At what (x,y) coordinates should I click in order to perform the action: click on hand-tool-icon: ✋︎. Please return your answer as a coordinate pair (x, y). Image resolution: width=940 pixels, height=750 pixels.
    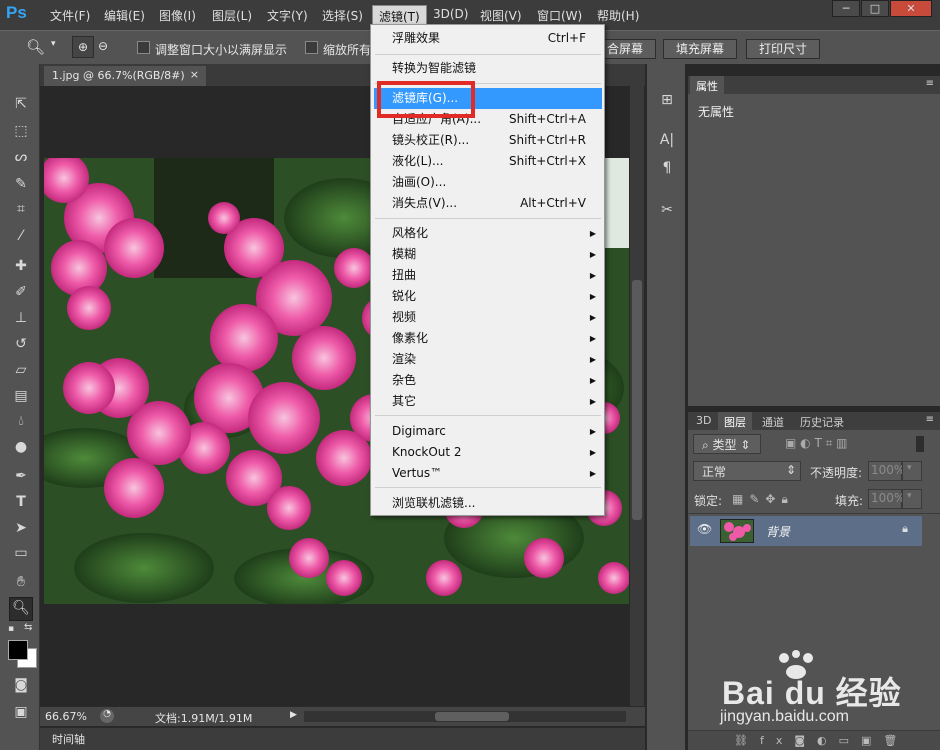
    Looking at the image, I should click on (21, 582).